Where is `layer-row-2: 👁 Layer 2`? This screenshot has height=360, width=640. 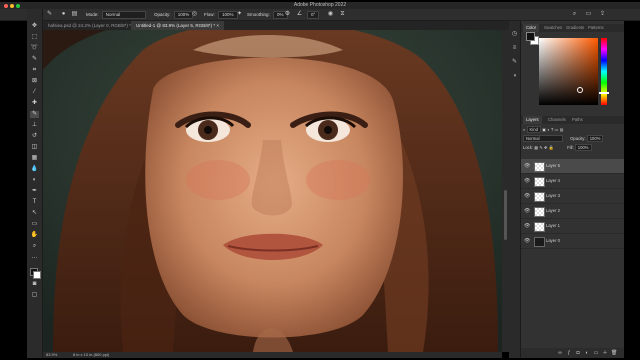 layer-row-2: 👁 Layer 2 is located at coordinates (573, 211).